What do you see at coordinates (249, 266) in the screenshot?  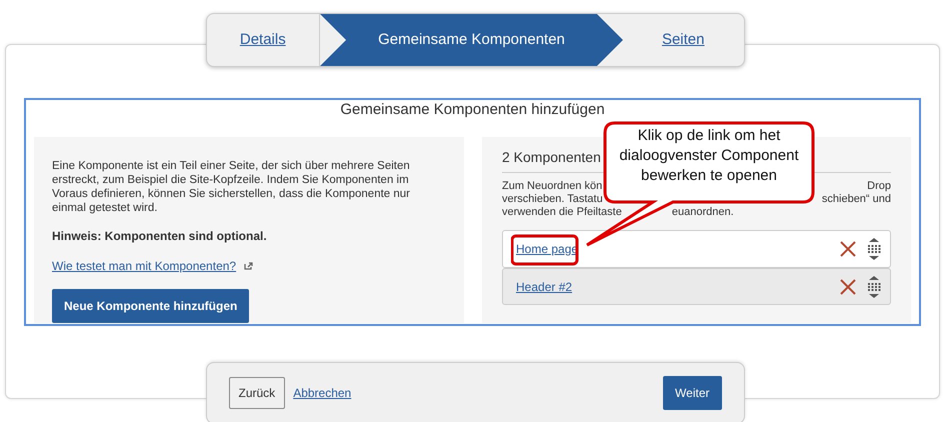 I see `external-link-icon` at bounding box center [249, 266].